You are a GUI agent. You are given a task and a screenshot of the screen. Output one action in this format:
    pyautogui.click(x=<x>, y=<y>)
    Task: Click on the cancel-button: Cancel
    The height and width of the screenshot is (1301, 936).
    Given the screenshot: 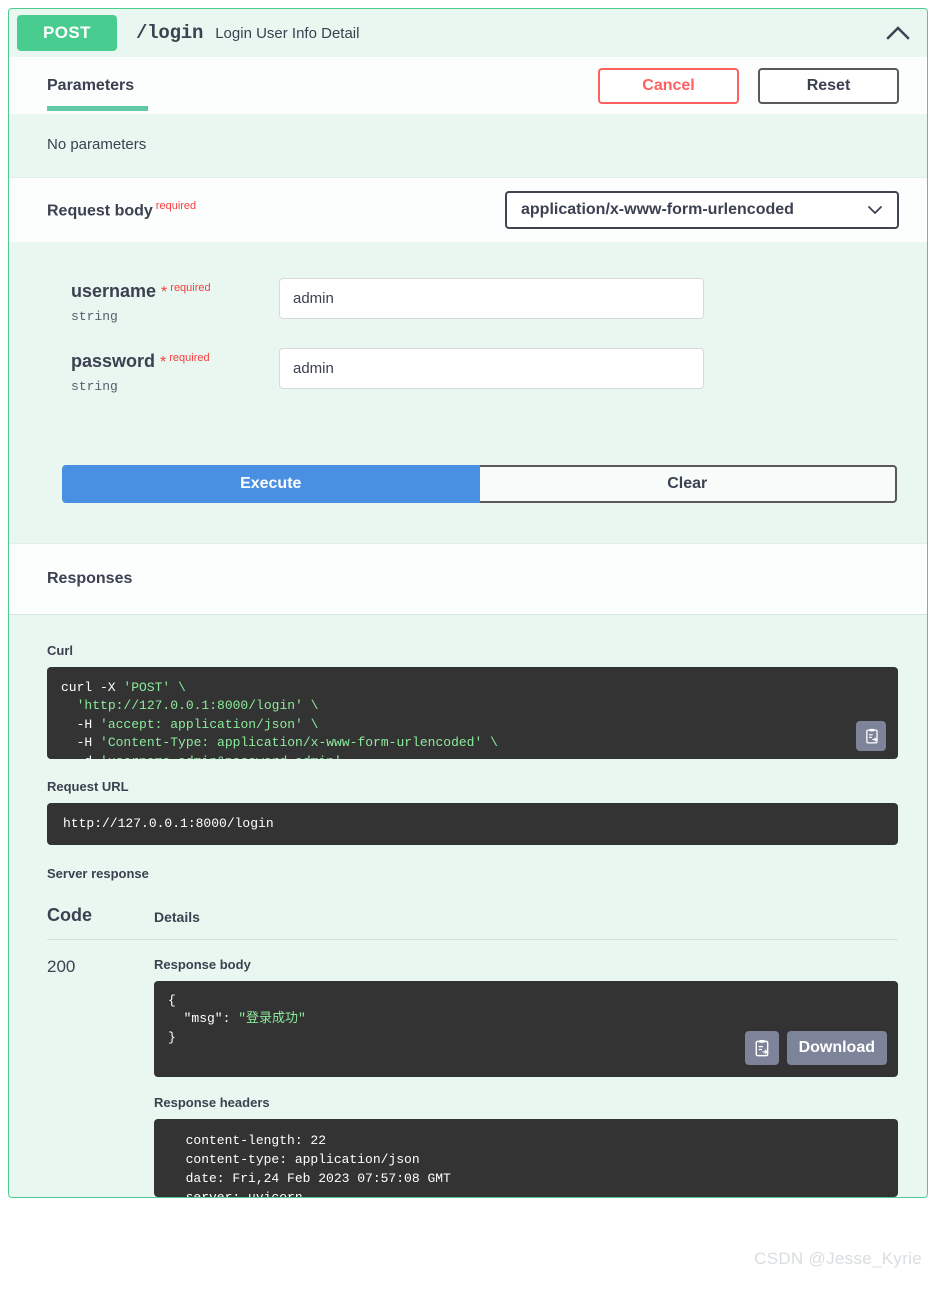 What is the action you would take?
    pyautogui.click(x=668, y=86)
    